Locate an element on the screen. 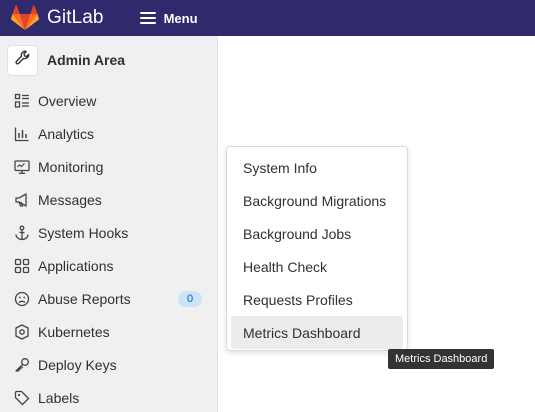 The width and height of the screenshot is (535, 412). brand-name: GitLab is located at coordinates (75, 17).